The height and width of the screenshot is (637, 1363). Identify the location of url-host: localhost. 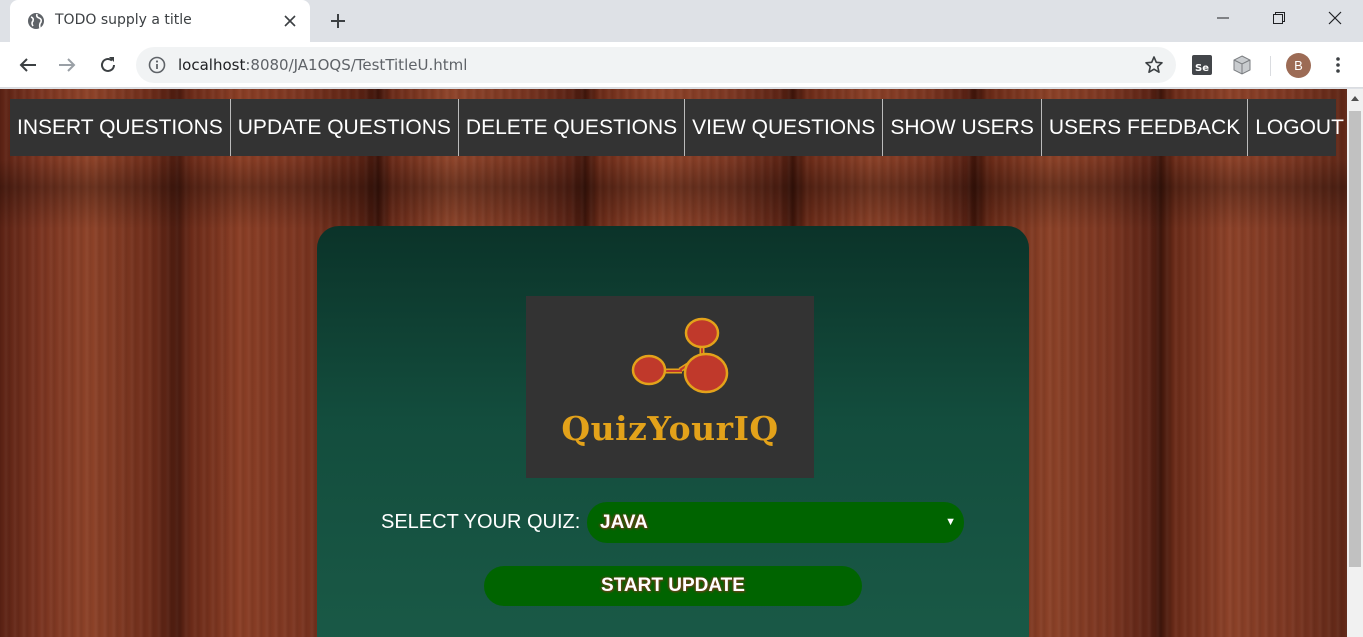
(212, 65).